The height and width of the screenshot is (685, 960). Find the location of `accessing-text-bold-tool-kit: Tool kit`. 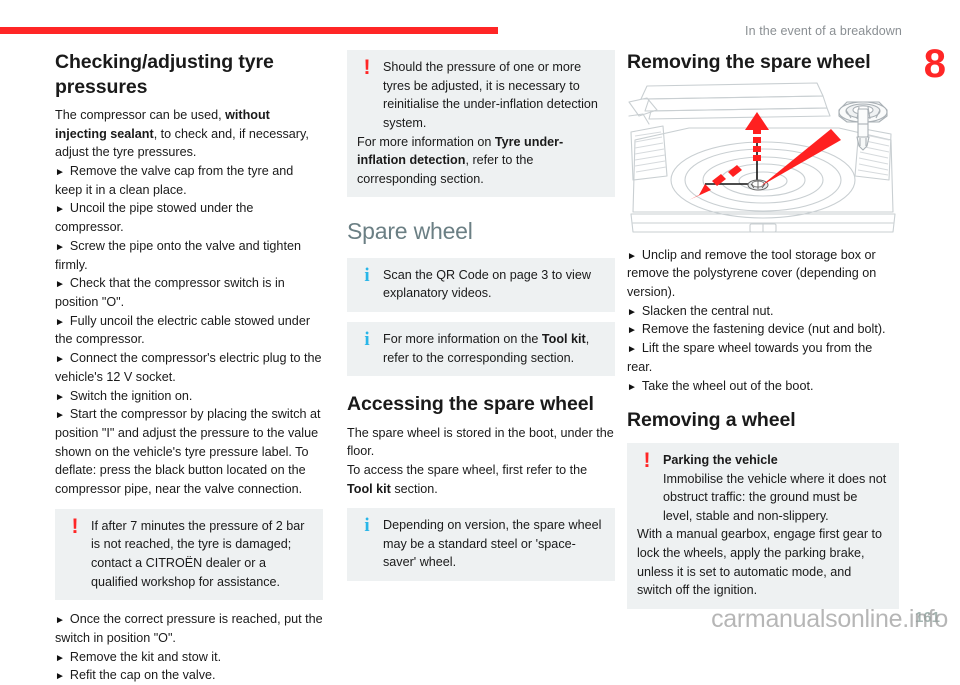

accessing-text-bold-tool-kit: Tool kit is located at coordinates (369, 488).